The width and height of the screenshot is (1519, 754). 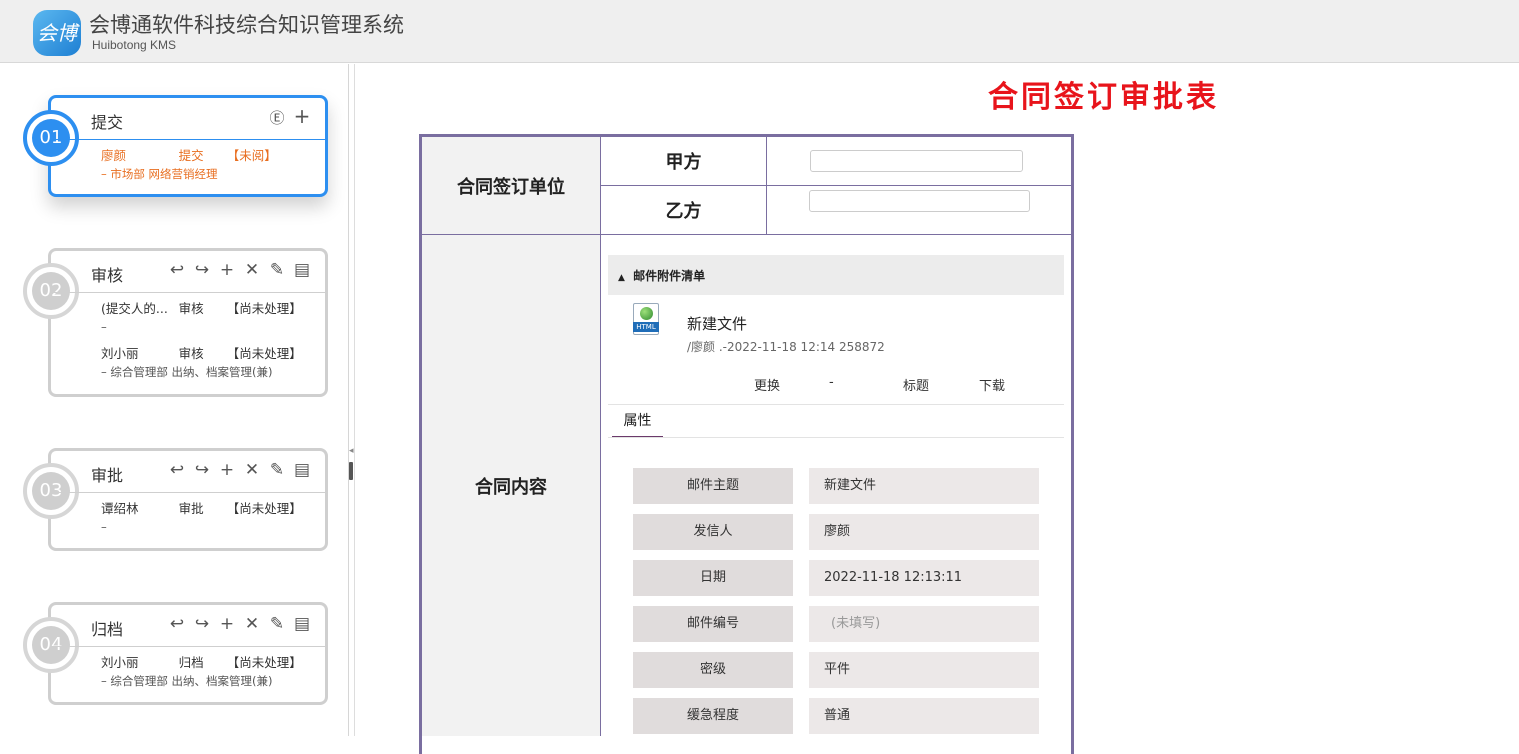 I want to click on workflow-step-submit: 01 提交 Ⓔ + 廖颜 提交 【未阅】 – 市场部 网络营销经理, so click(x=175, y=146).